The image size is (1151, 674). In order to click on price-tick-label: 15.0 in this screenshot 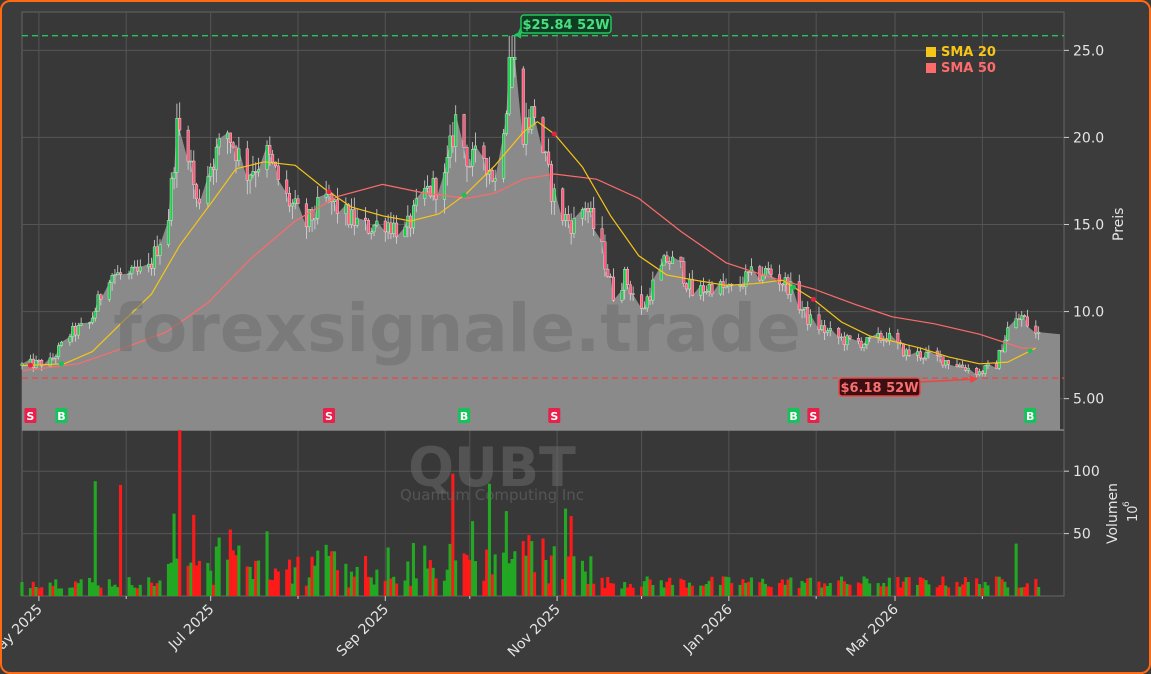, I will do `click(1088, 225)`.